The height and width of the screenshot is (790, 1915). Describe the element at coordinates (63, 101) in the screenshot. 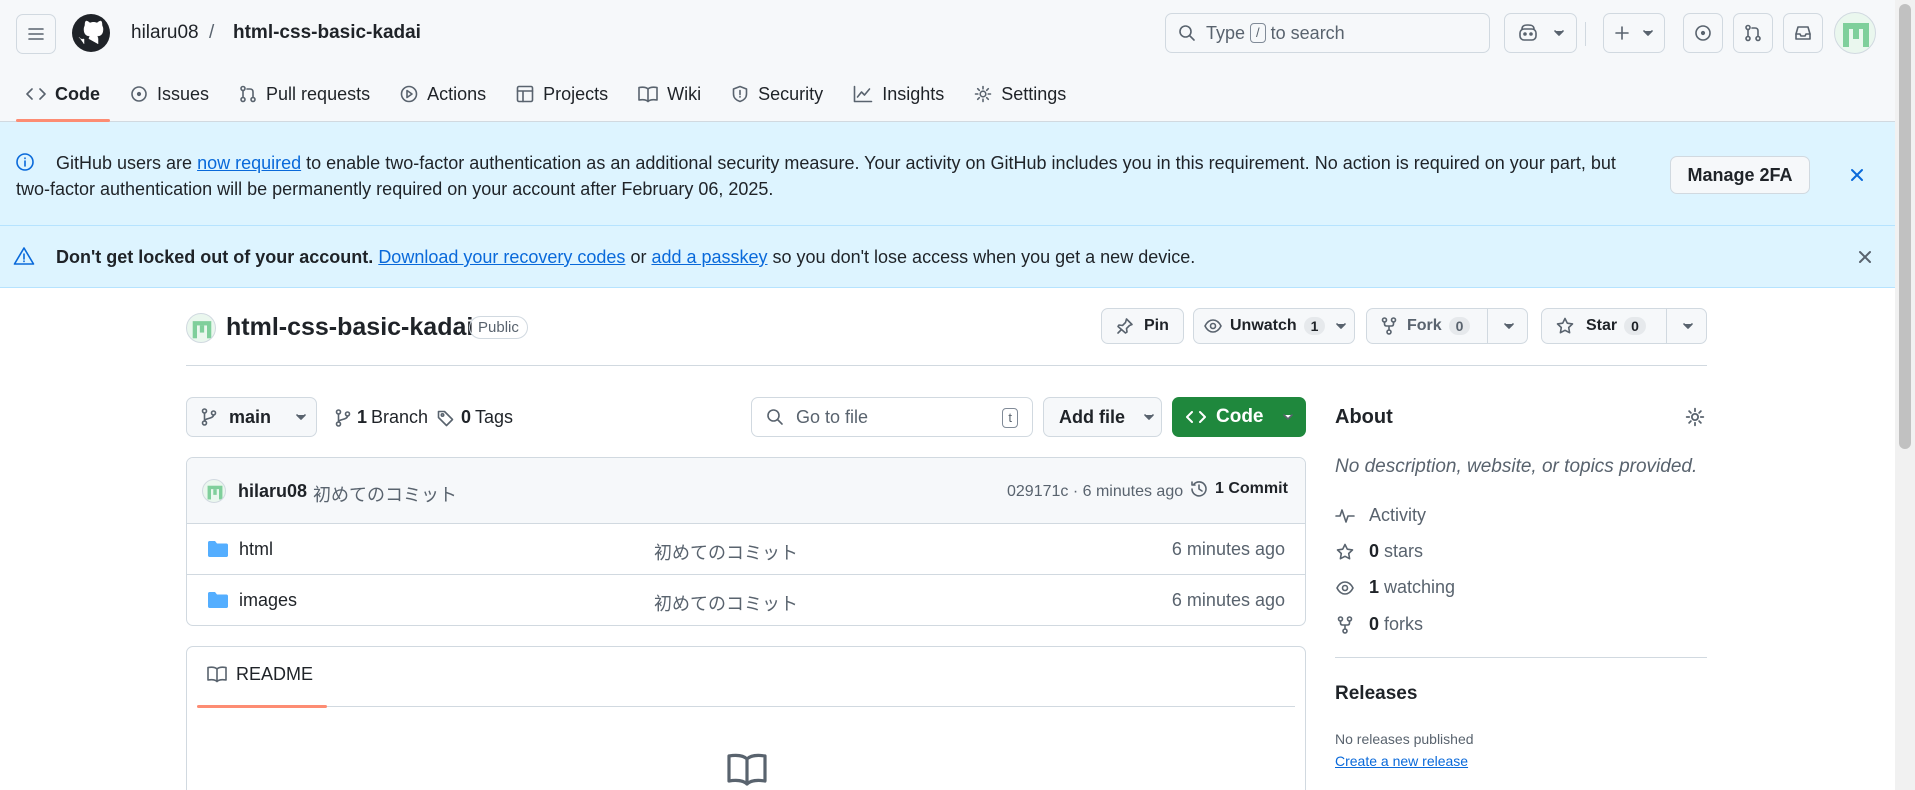

I see `tab-code: Code` at that location.